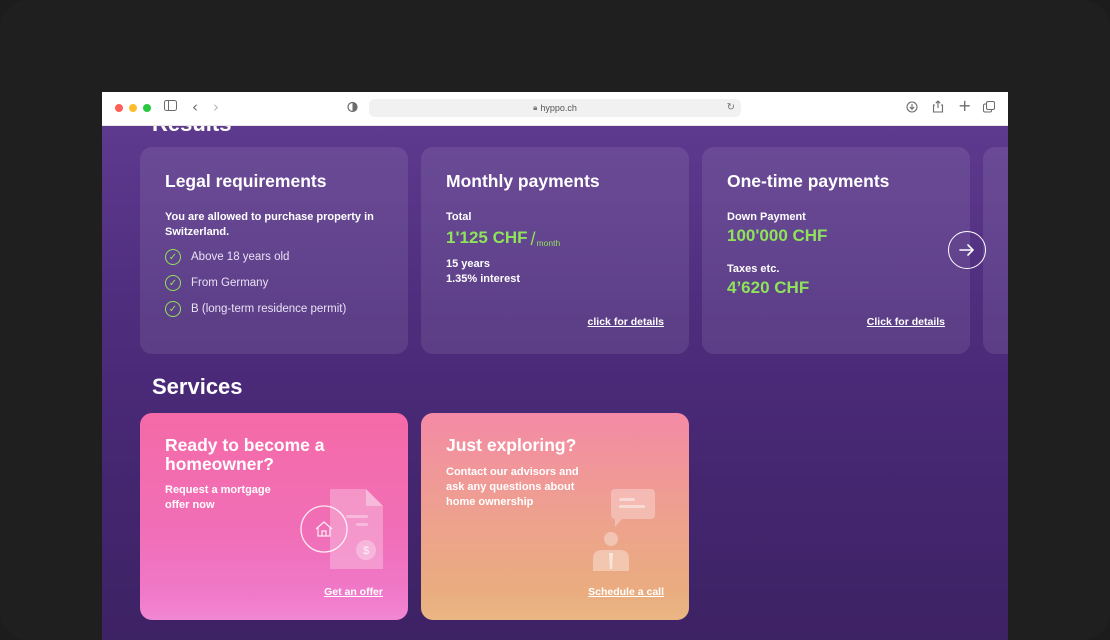 This screenshot has height=640, width=1110. Describe the element at coordinates (995, 250) in the screenshot. I see `next-card-peek` at that location.